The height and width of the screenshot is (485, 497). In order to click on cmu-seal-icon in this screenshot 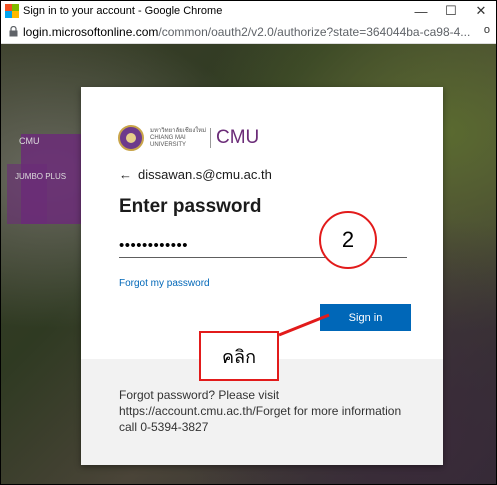, I will do `click(131, 138)`.